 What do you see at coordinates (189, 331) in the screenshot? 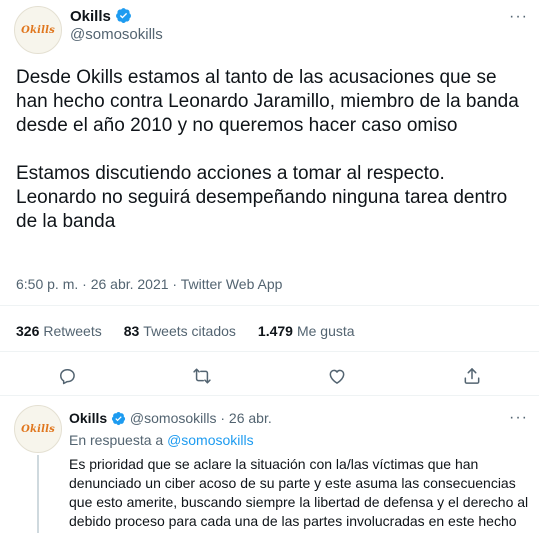
I see `quotes-label: Tweets citados` at bounding box center [189, 331].